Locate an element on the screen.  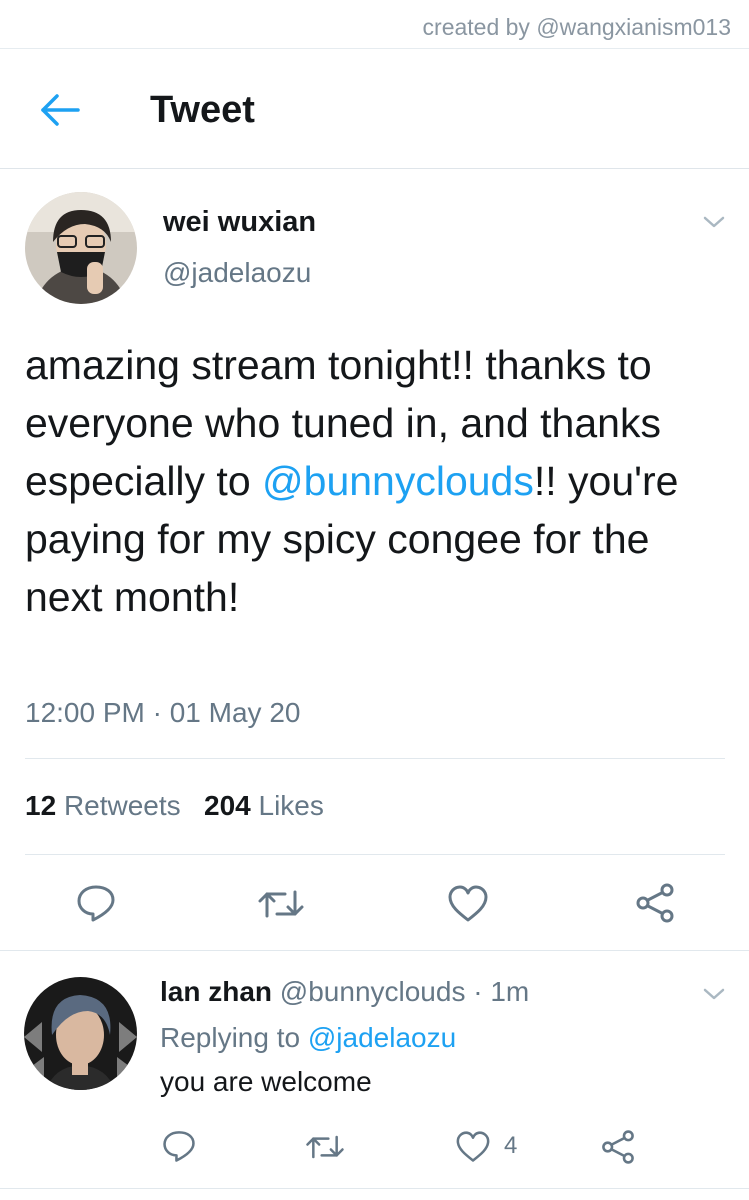
watermark: created by @wangxianism013 is located at coordinates (576, 27).